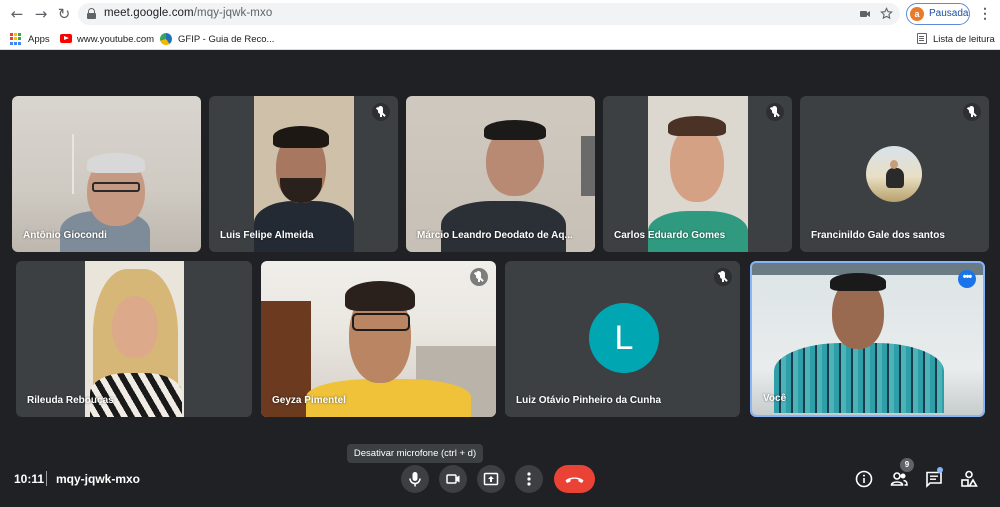  I want to click on forward-arrow-icon: →, so click(41, 14).